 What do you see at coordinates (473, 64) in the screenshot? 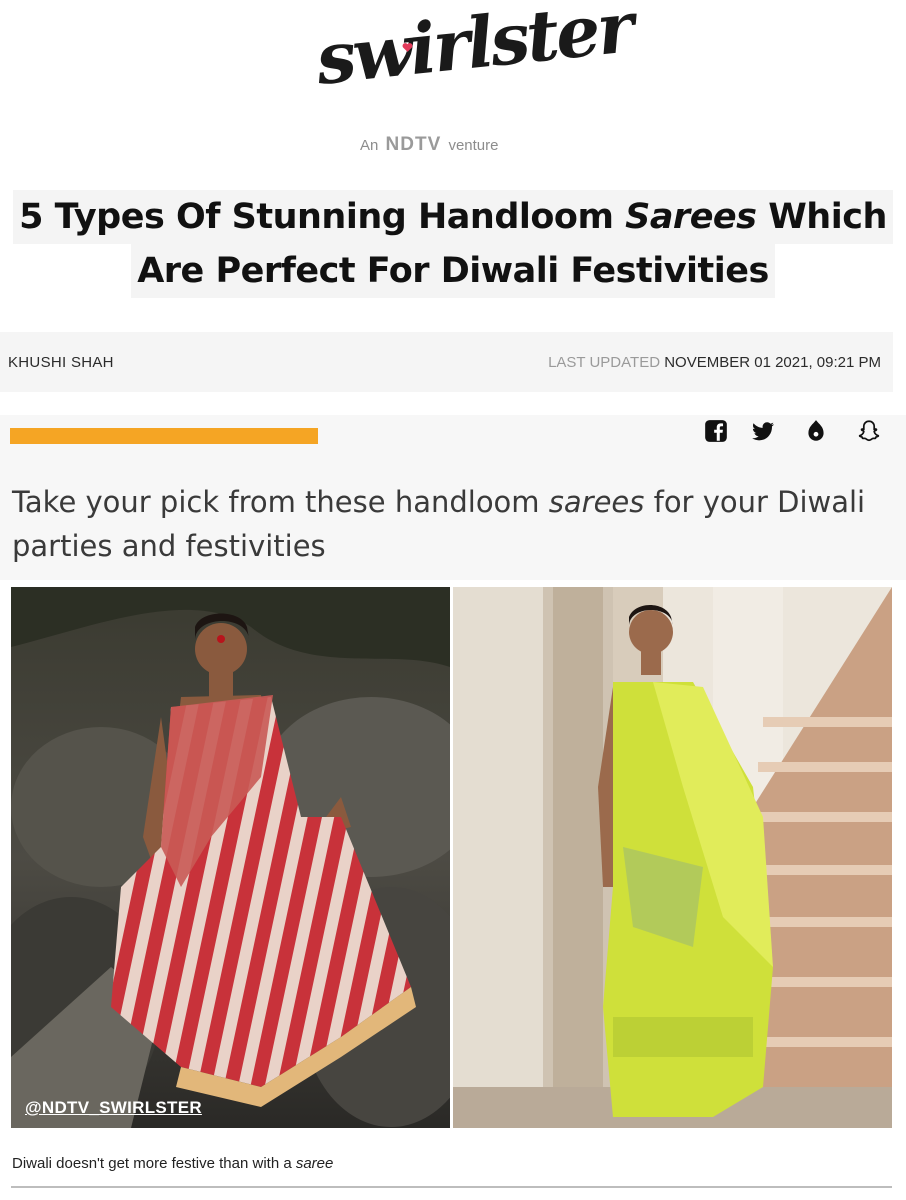
I see `swirlster-logo: swirlster` at bounding box center [473, 64].